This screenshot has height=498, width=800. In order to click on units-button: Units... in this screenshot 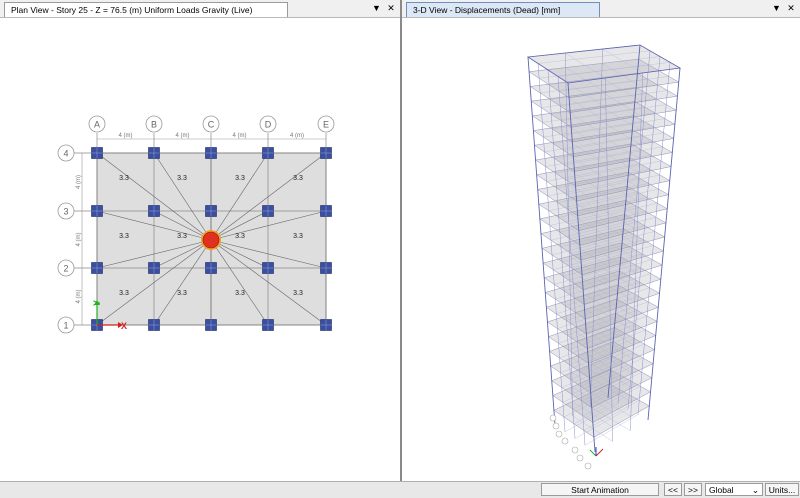, I will do `click(782, 489)`.